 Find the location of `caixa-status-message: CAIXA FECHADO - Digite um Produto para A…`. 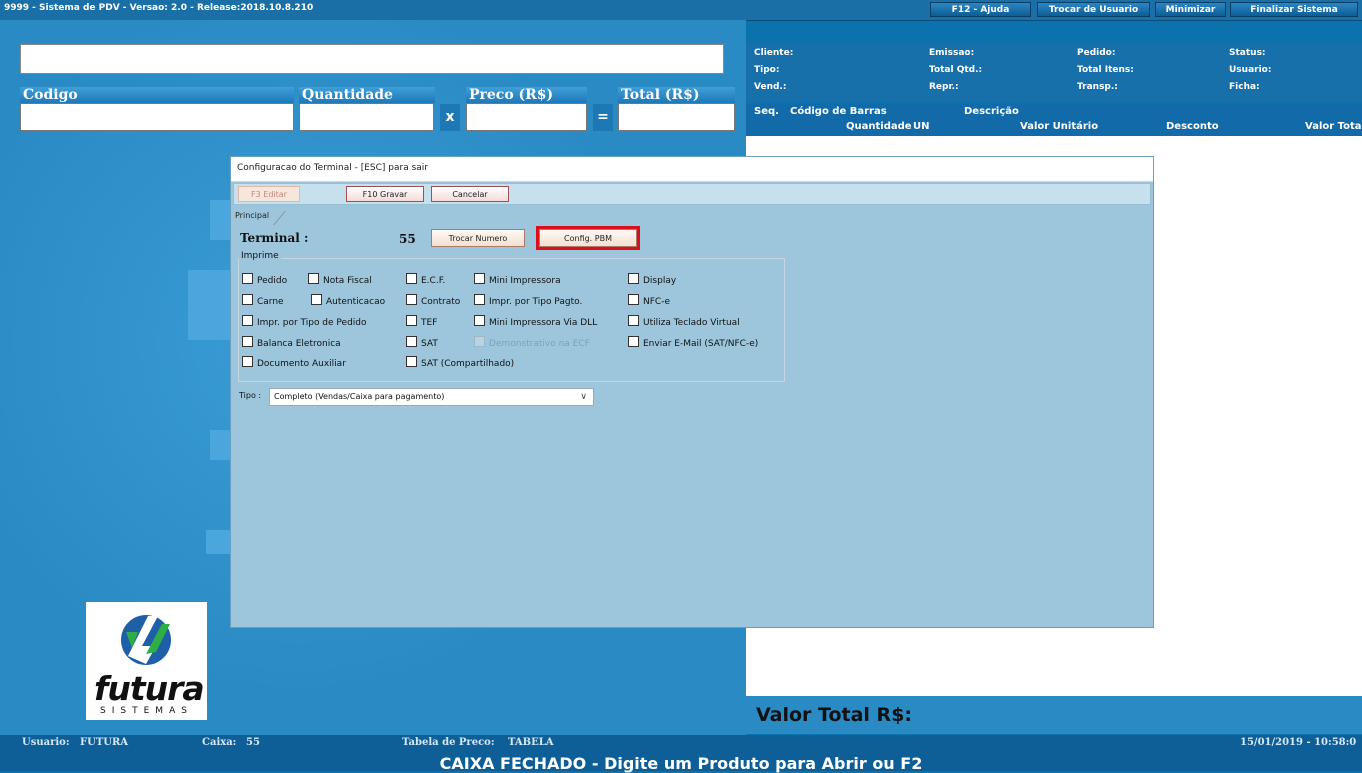

caixa-status-message: CAIXA FECHADO - Digite um Produto para A… is located at coordinates (681, 763).